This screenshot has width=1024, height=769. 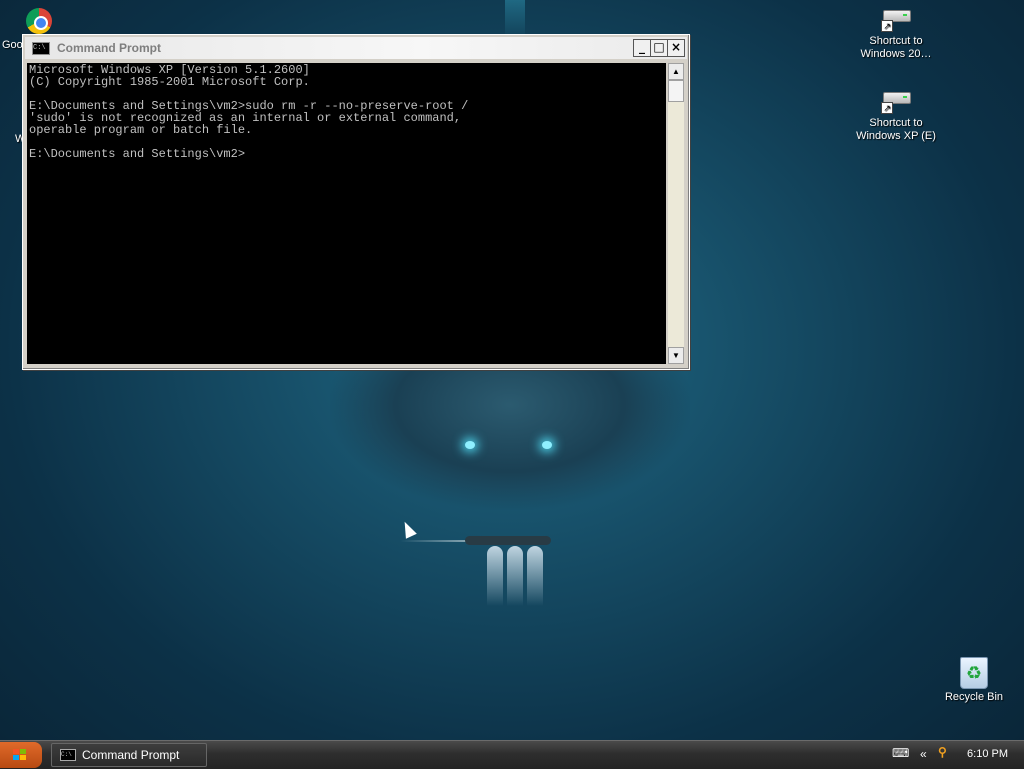 What do you see at coordinates (954, 755) in the screenshot?
I see `system-tray: ⌨ « ⚲ 6:10 PM` at bounding box center [954, 755].